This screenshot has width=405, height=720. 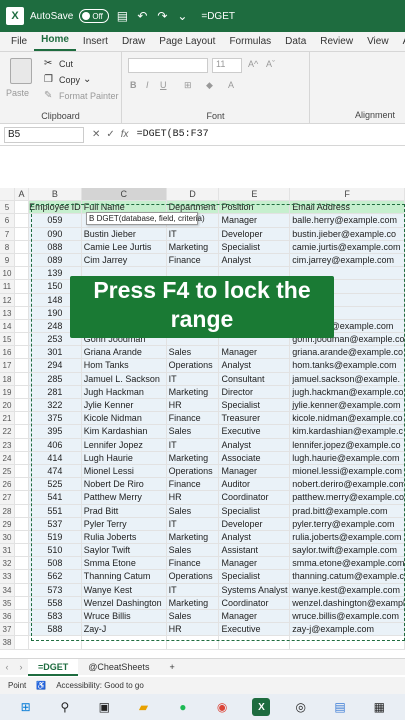 I want to click on spotify-icon: ●, so click(x=183, y=707).